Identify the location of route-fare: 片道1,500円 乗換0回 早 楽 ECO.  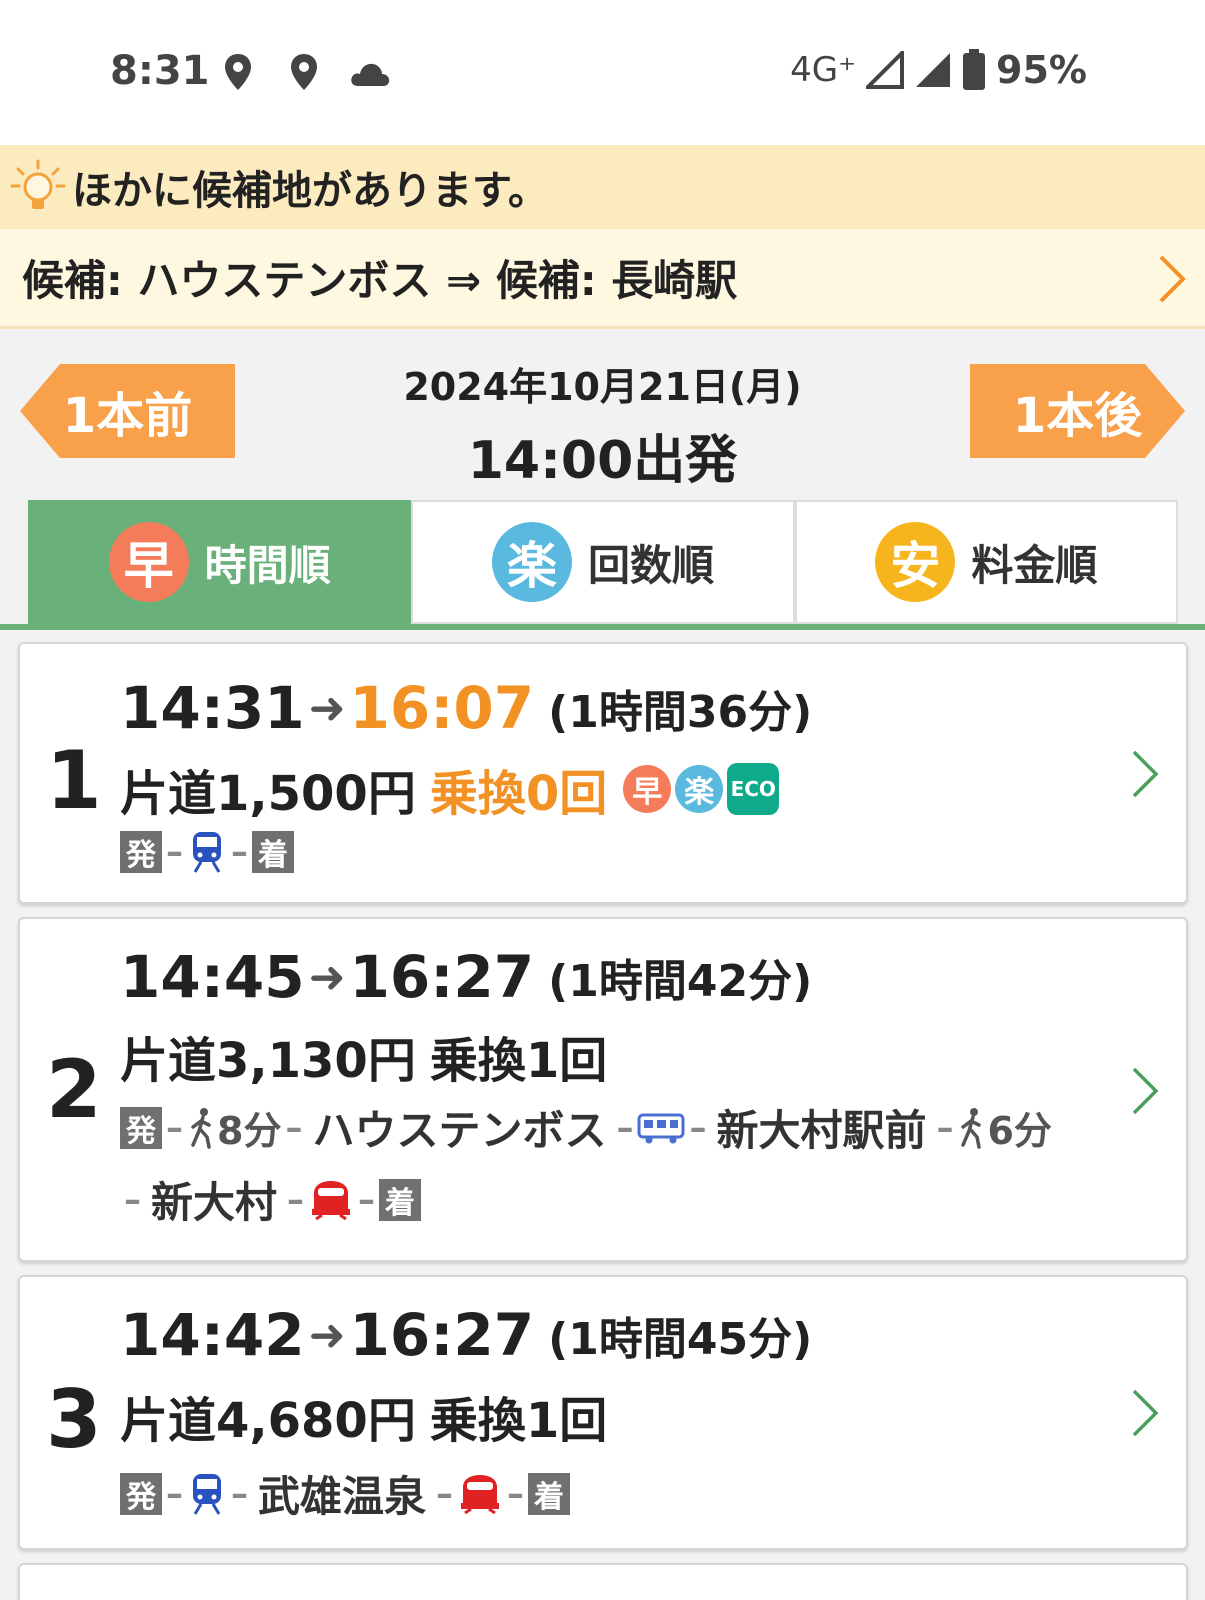
(450, 789).